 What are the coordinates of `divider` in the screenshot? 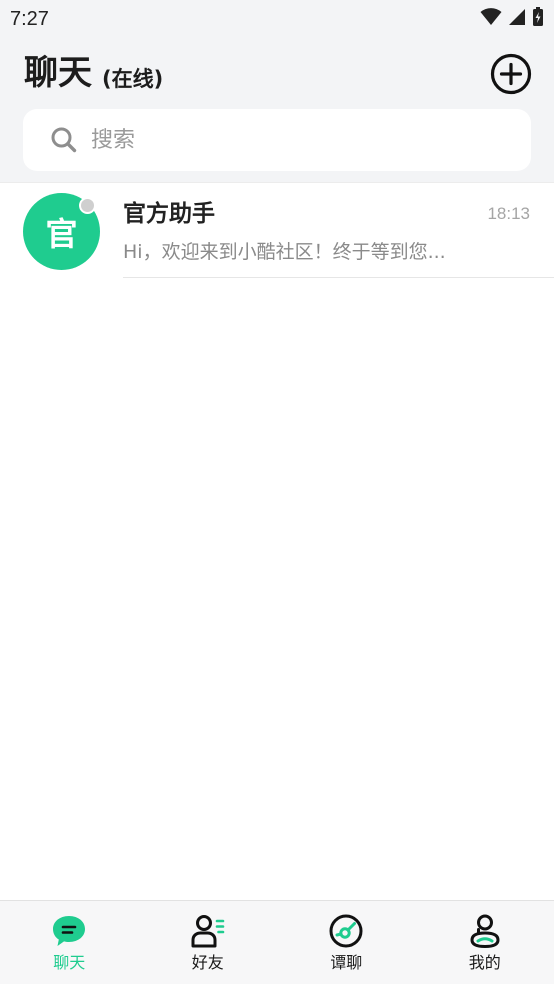 It's located at (338, 277).